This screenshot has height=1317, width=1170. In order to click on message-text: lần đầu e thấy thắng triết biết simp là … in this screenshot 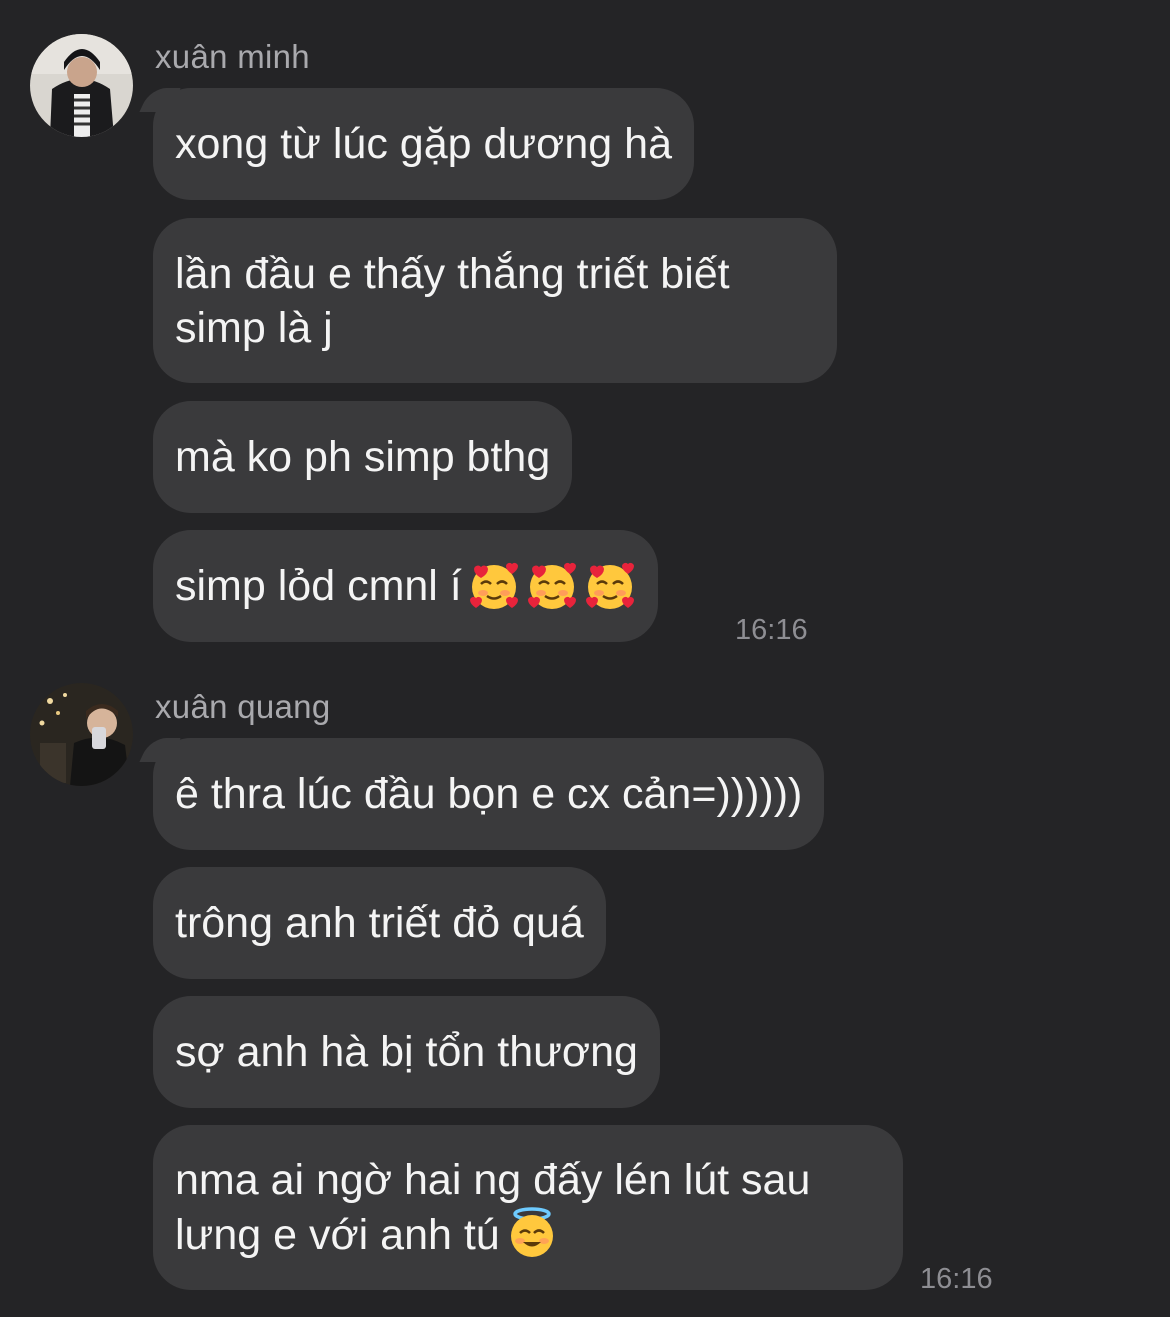, I will do `click(452, 300)`.